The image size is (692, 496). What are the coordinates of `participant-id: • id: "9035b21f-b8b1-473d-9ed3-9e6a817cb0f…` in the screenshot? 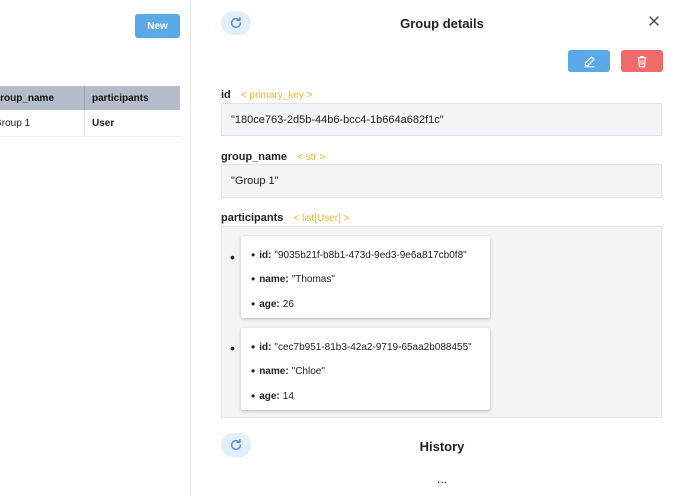 It's located at (359, 255).